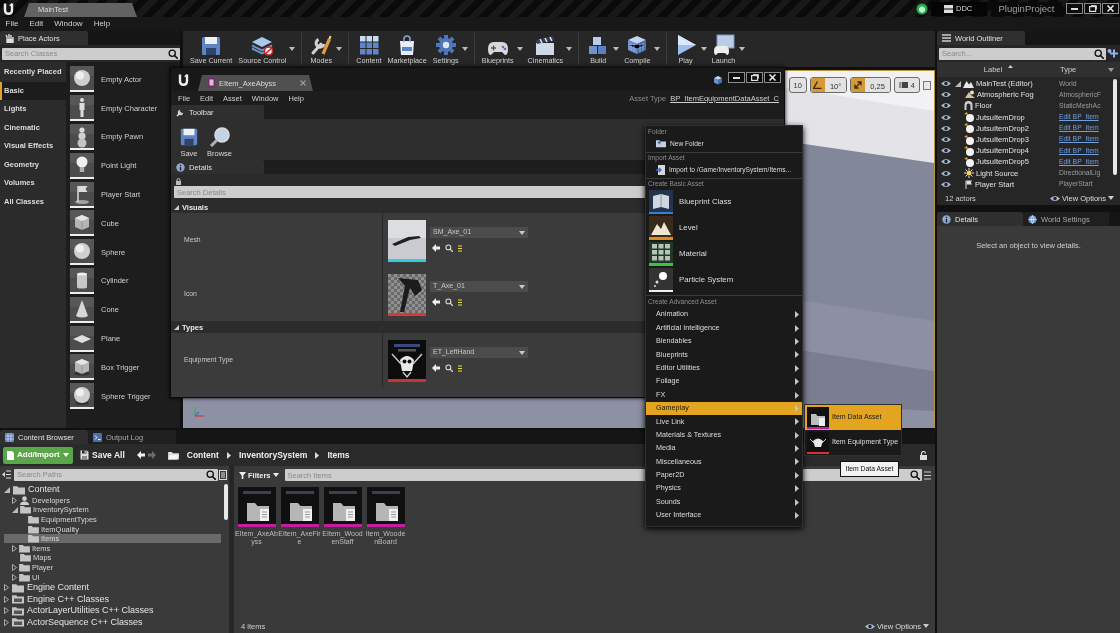 This screenshot has height=633, width=1120. Describe the element at coordinates (273, 455) in the screenshot. I see `breadcrumb: InventorySystem` at that location.